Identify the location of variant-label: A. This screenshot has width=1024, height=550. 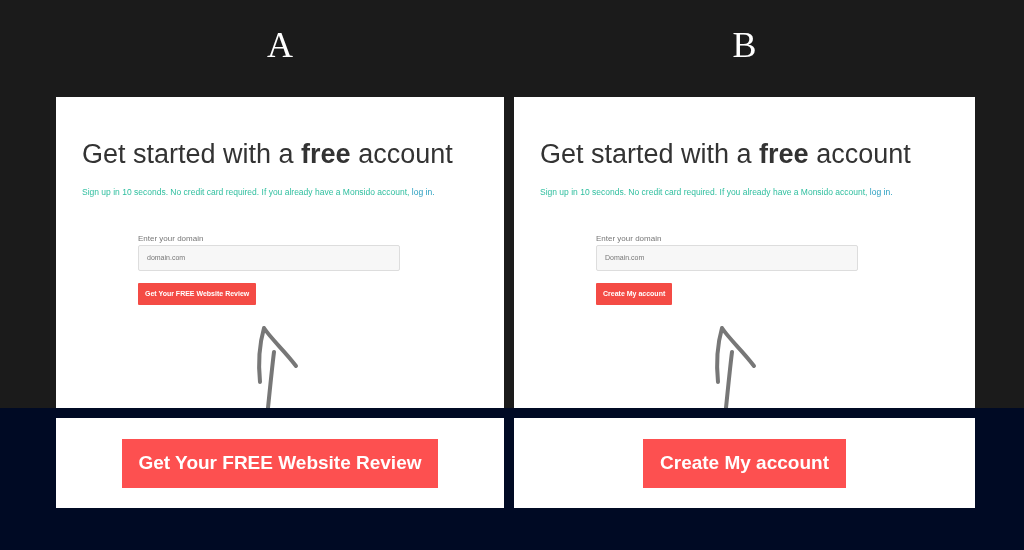
(280, 45).